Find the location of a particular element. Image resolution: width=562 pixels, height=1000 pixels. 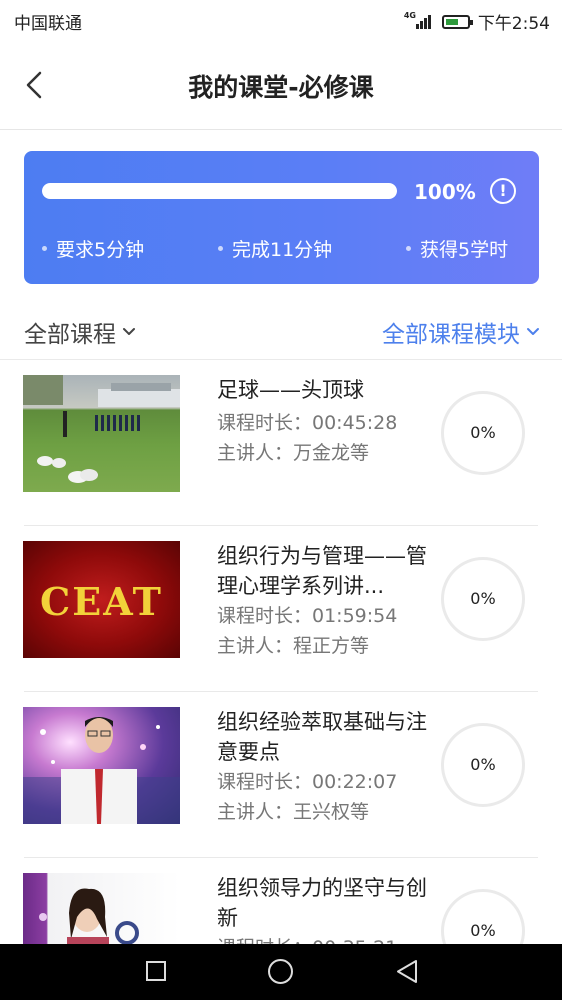

course-title: 足球——头顶球 is located at coordinates (290, 390).